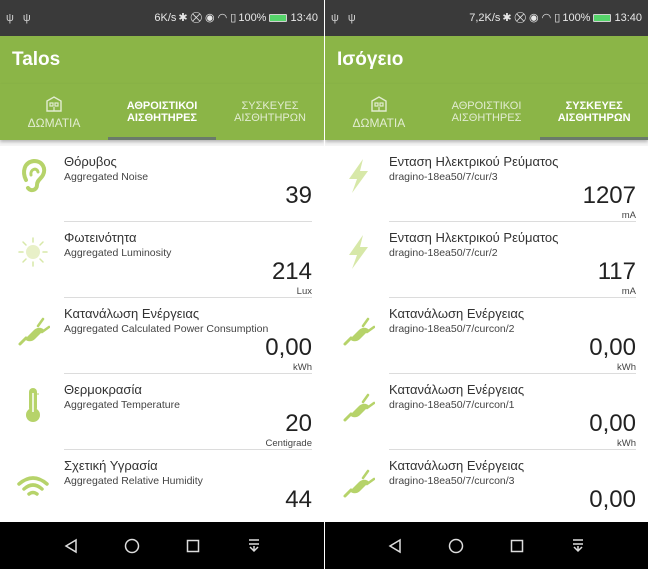 This screenshot has width=648, height=569. Describe the element at coordinates (122, 405) in the screenshot. I see `sensor-subtitle: Aggregated Temperature` at that location.